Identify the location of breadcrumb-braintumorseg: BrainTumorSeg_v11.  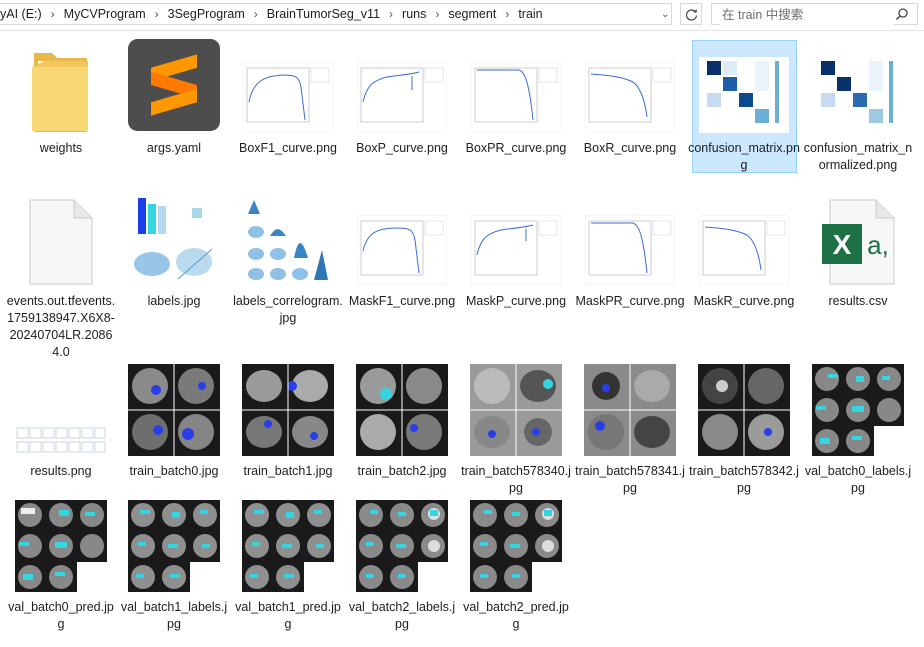
(323, 14).